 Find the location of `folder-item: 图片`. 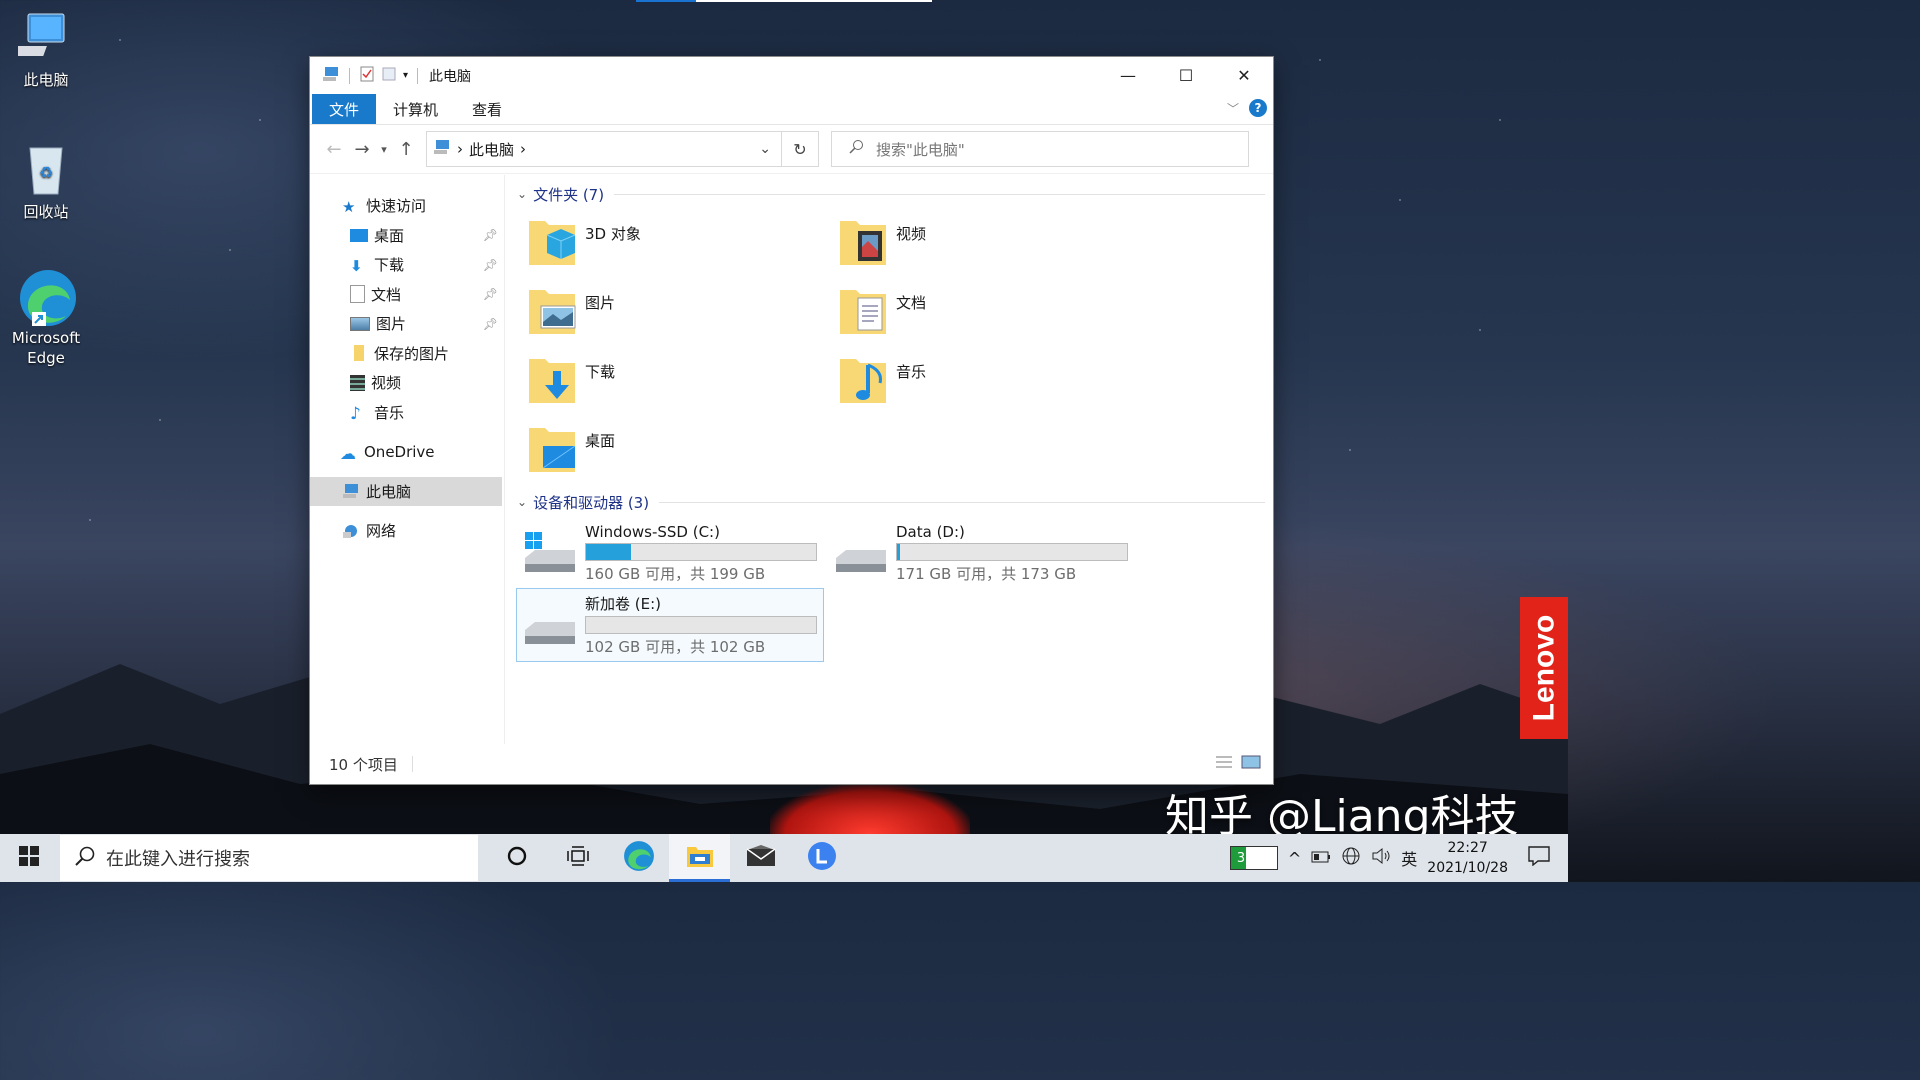

folder-item: 图片 is located at coordinates (672, 312).